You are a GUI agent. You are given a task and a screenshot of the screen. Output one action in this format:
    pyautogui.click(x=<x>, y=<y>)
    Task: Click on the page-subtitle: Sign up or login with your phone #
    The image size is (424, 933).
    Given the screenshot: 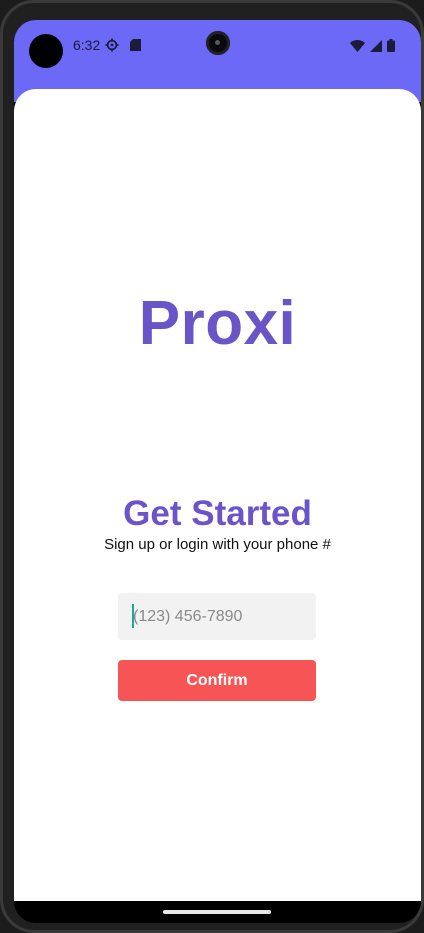 What is the action you would take?
    pyautogui.click(x=217, y=544)
    